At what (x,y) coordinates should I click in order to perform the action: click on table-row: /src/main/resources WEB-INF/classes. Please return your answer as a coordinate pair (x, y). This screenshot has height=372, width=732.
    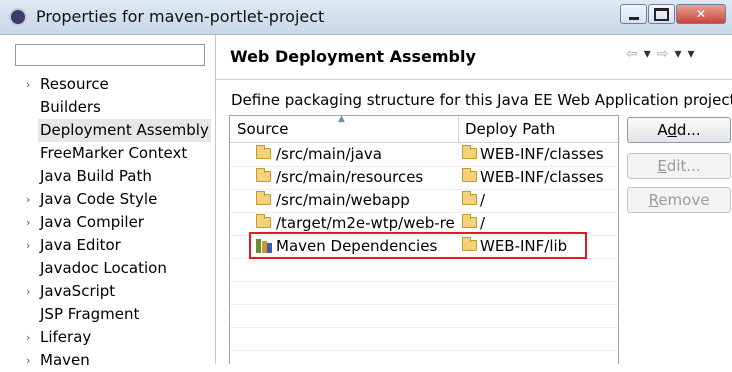
    Looking at the image, I should click on (424, 178).